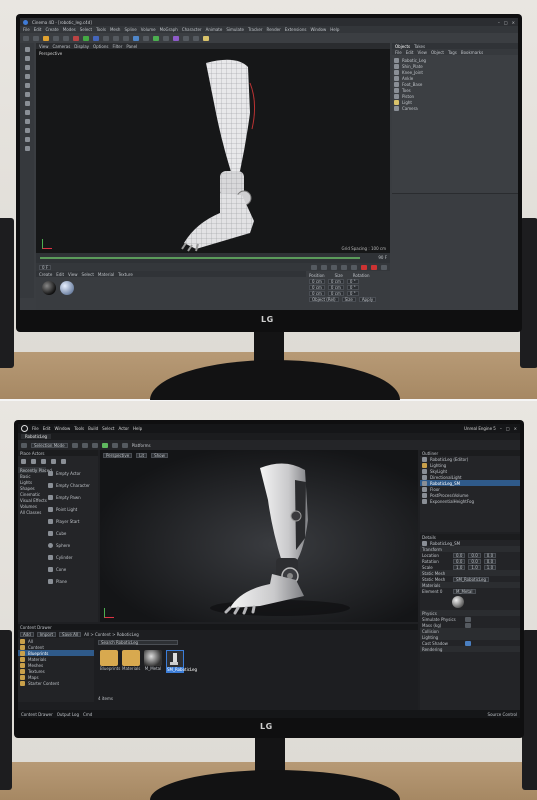 Image resolution: width=537 pixels, height=800 pixels. Describe the element at coordinates (27, 49) in the screenshot. I see `model-mode-icon` at that location.